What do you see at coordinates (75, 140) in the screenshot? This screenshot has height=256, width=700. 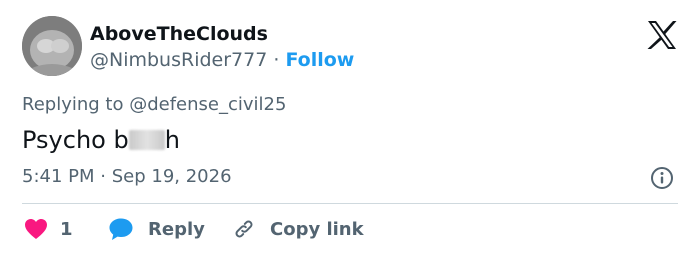 I see `tweet-text-start: Psycho b` at bounding box center [75, 140].